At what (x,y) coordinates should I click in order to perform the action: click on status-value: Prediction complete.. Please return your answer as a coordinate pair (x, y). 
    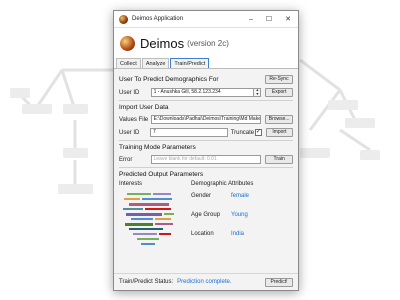
    Looking at the image, I should click on (204, 282).